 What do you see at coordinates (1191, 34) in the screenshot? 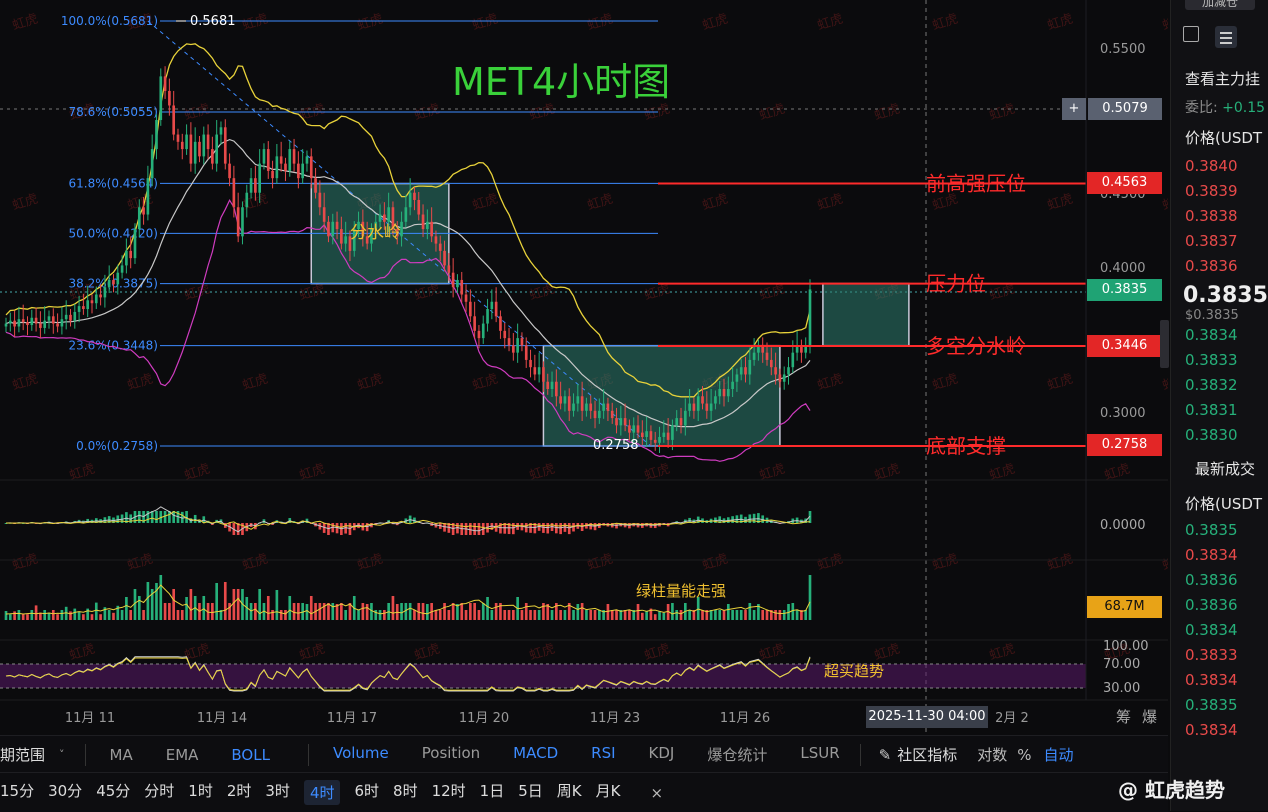
I see `depth-layout-icon` at bounding box center [1191, 34].